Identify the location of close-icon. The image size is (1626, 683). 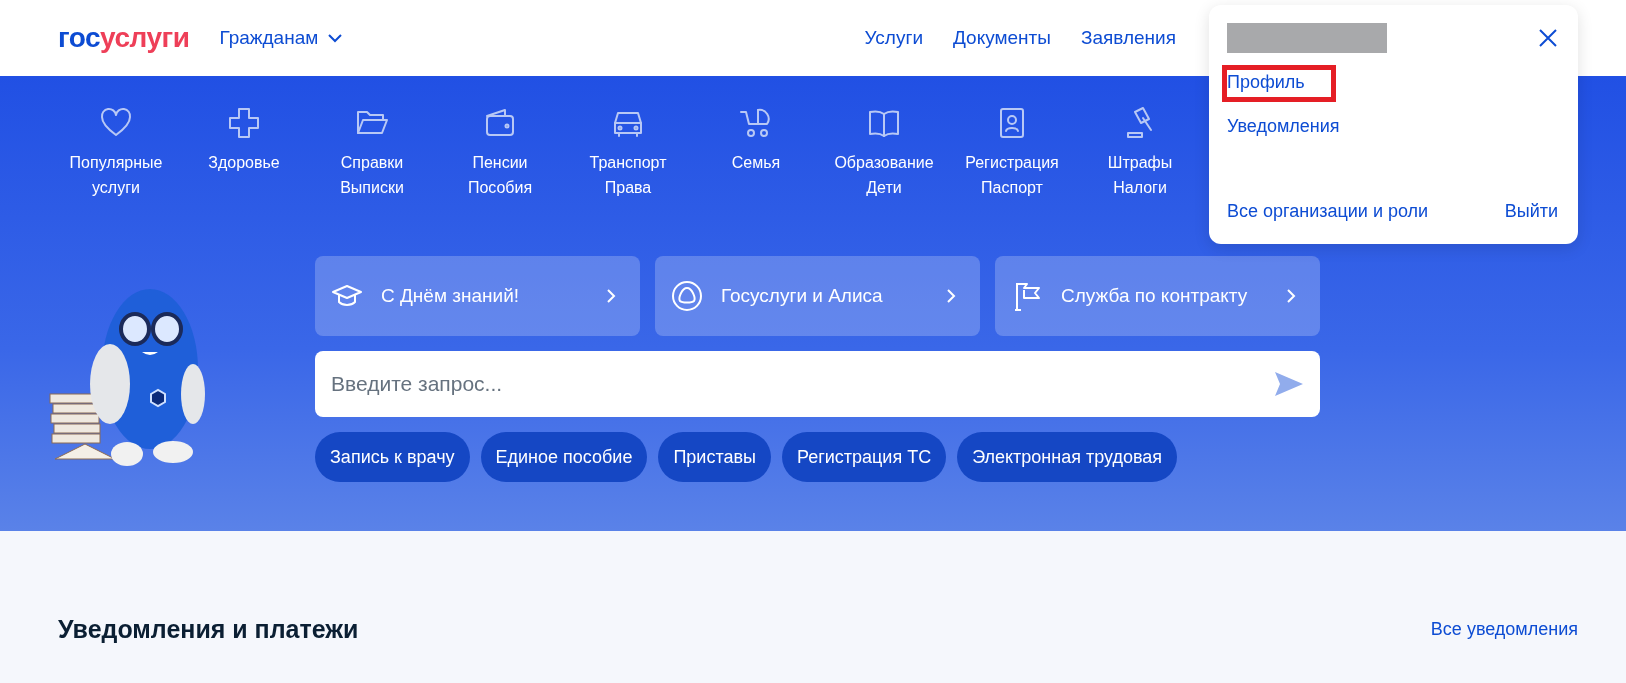
(1548, 38).